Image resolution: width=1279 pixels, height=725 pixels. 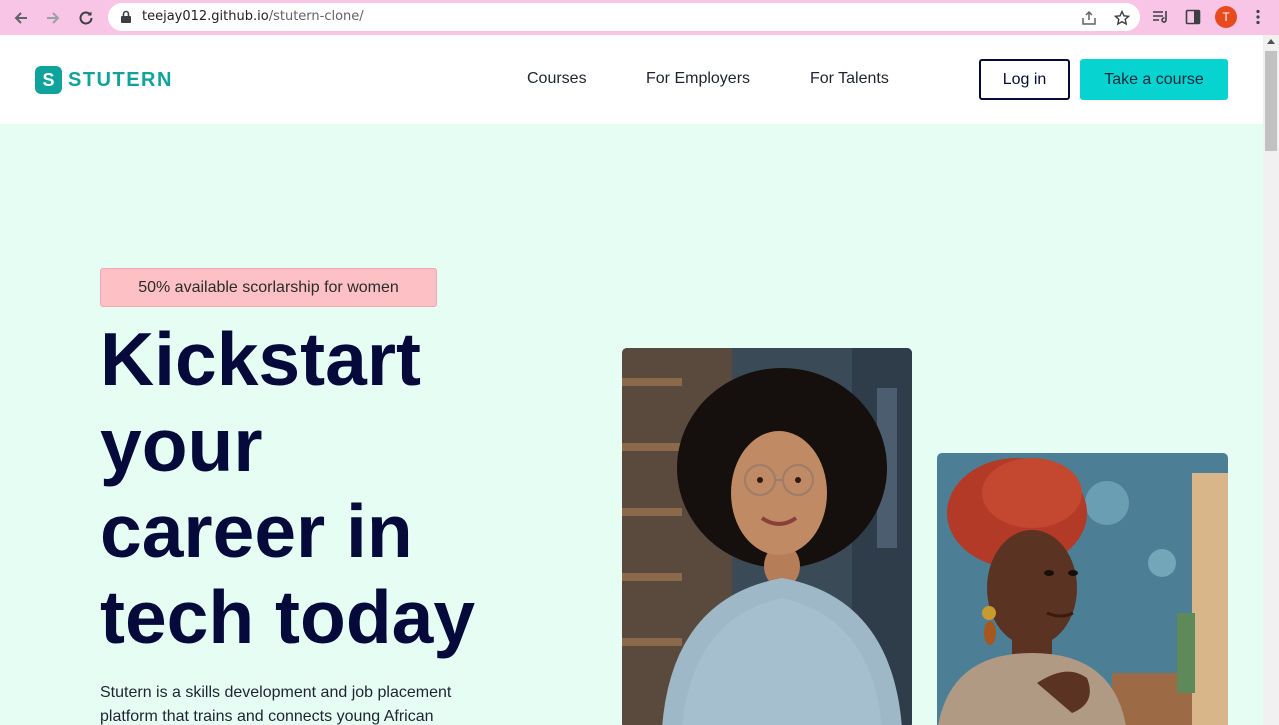 I want to click on stutern-logo: S STUTERN, so click(x=104, y=80).